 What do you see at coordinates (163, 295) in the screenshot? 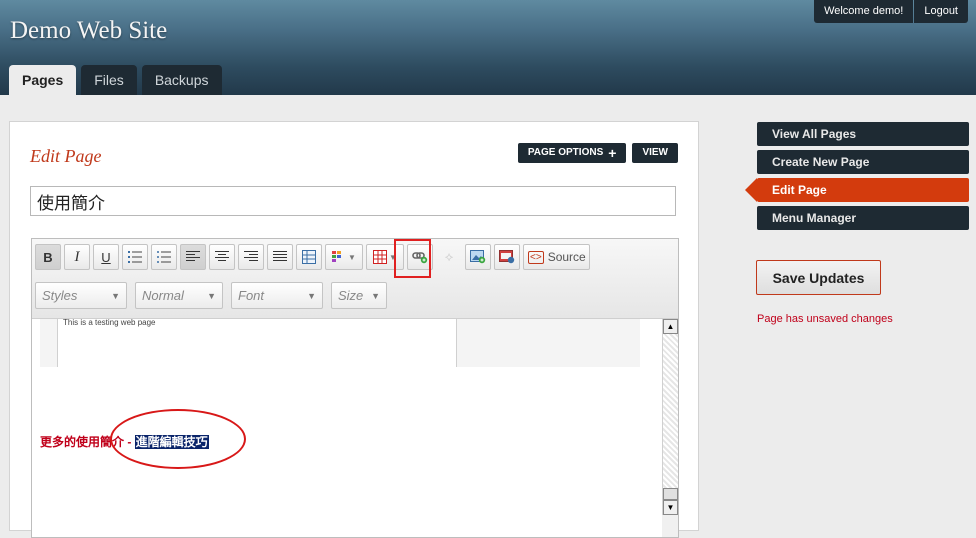
I see `format-dropdown-label: Normal` at bounding box center [163, 295].